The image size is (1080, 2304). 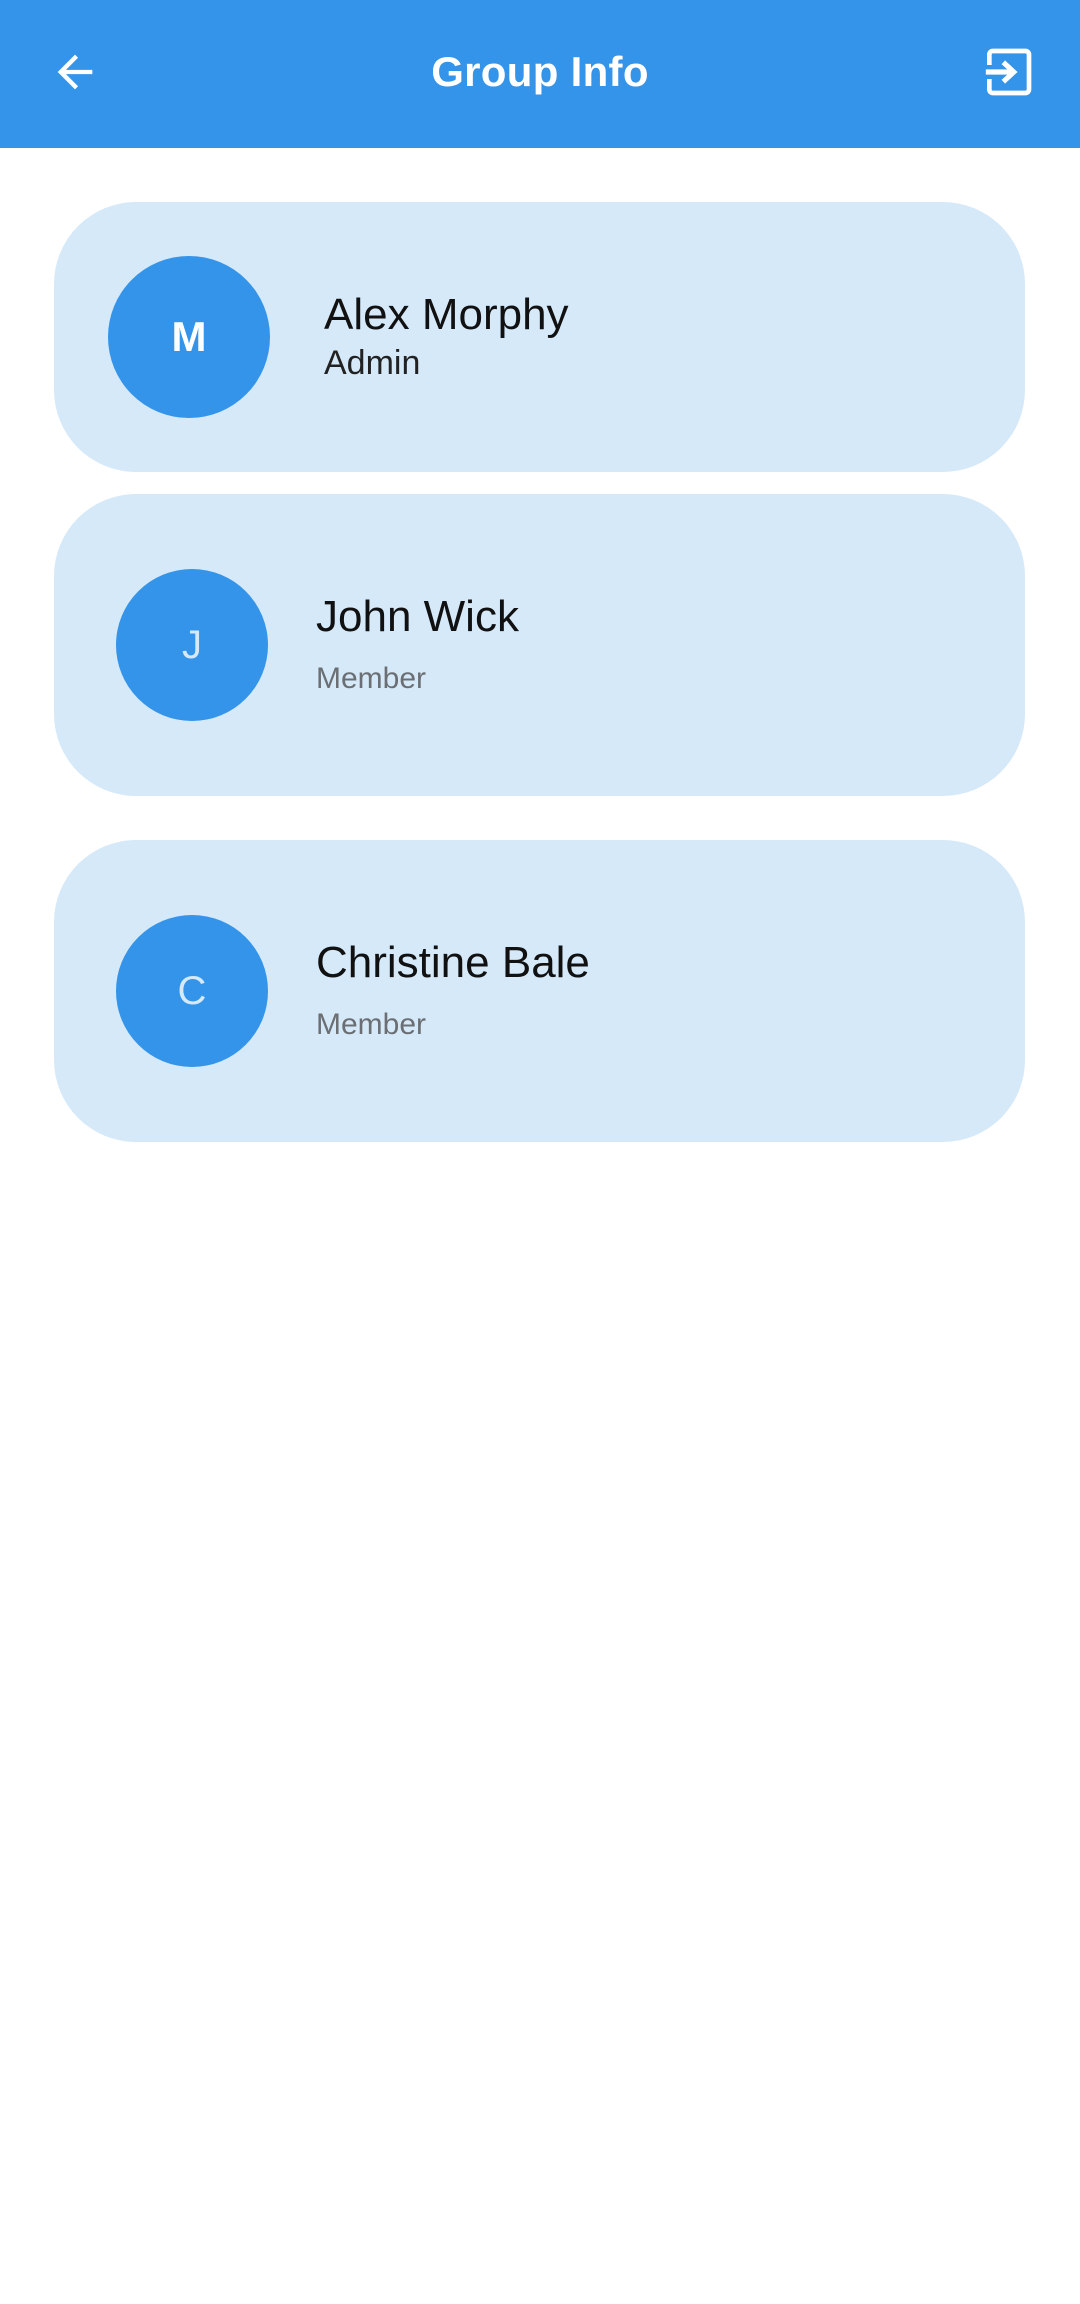 I want to click on avatar: C, so click(x=192, y=991).